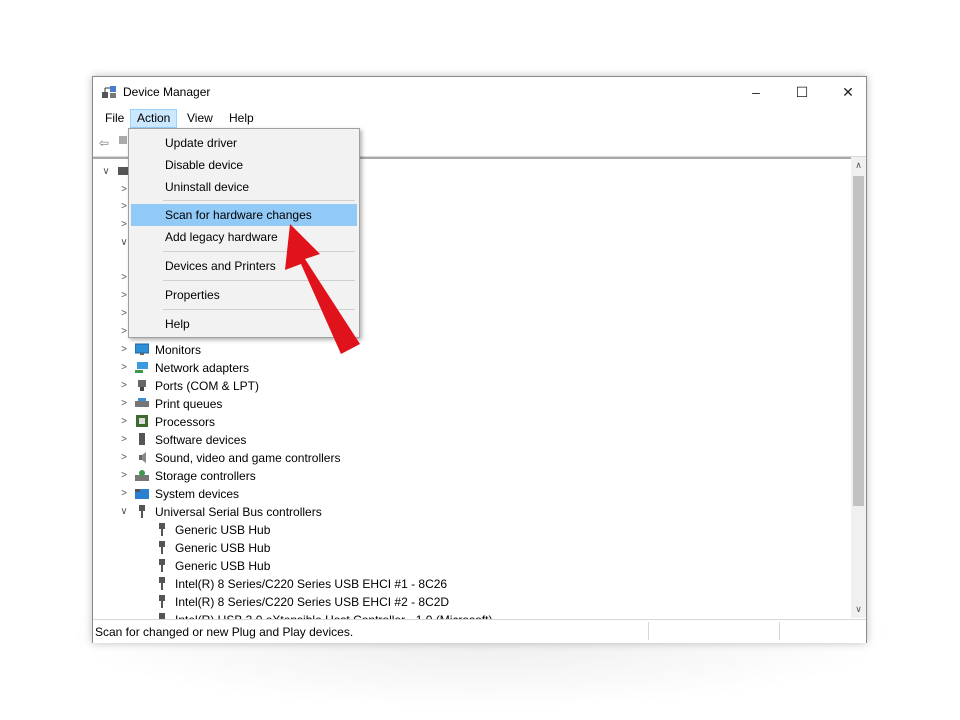 Image resolution: width=960 pixels, height=720 pixels. What do you see at coordinates (123, 140) in the screenshot?
I see `toolbar-icon` at bounding box center [123, 140].